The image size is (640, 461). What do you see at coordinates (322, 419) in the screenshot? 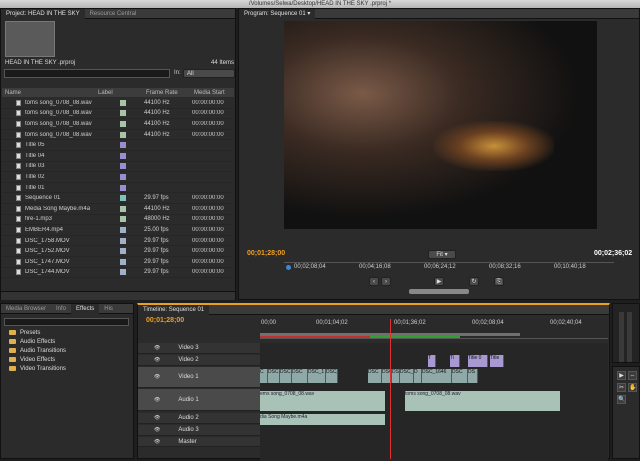
I see `audio-clip: dia Song Maybe.m4a` at bounding box center [322, 419].